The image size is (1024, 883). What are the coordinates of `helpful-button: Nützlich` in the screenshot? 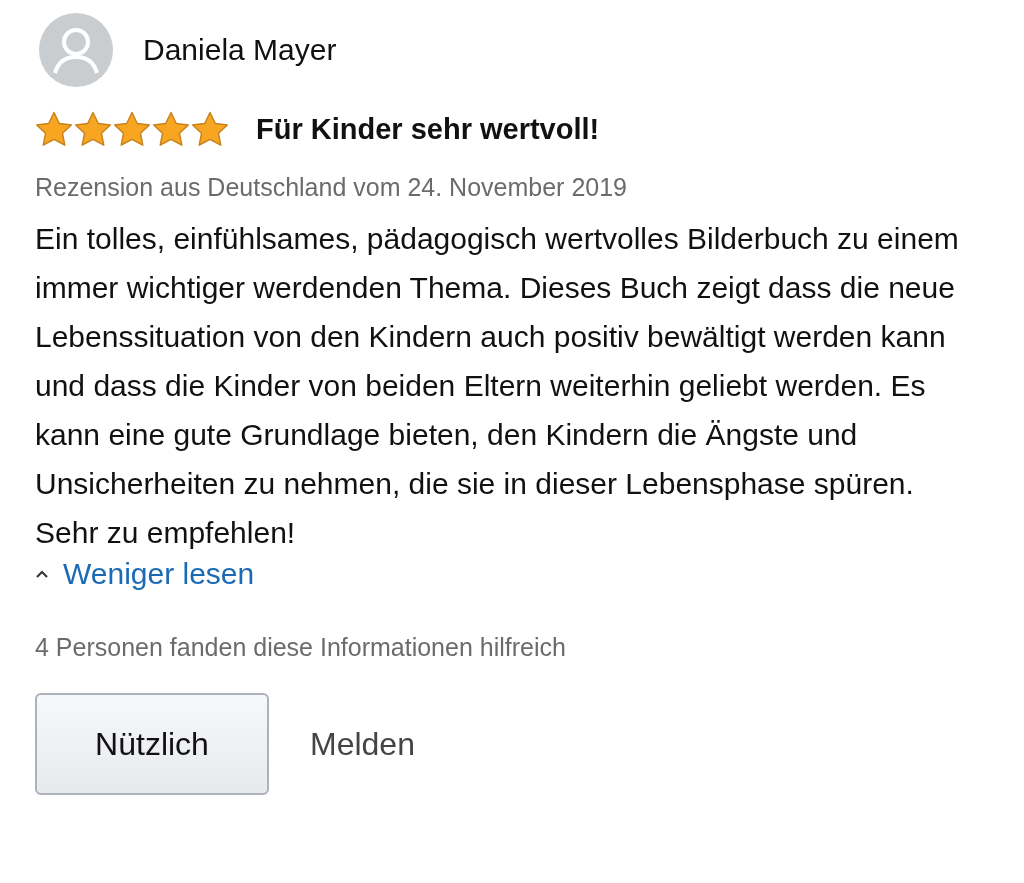 It's located at (152, 744).